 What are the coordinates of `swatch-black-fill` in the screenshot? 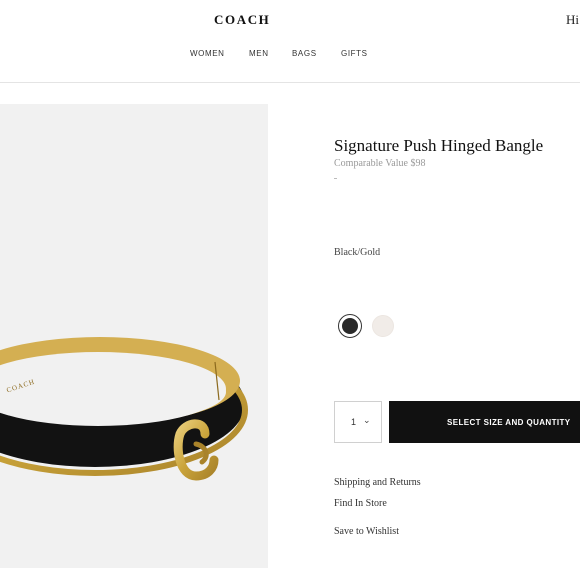 It's located at (350, 326).